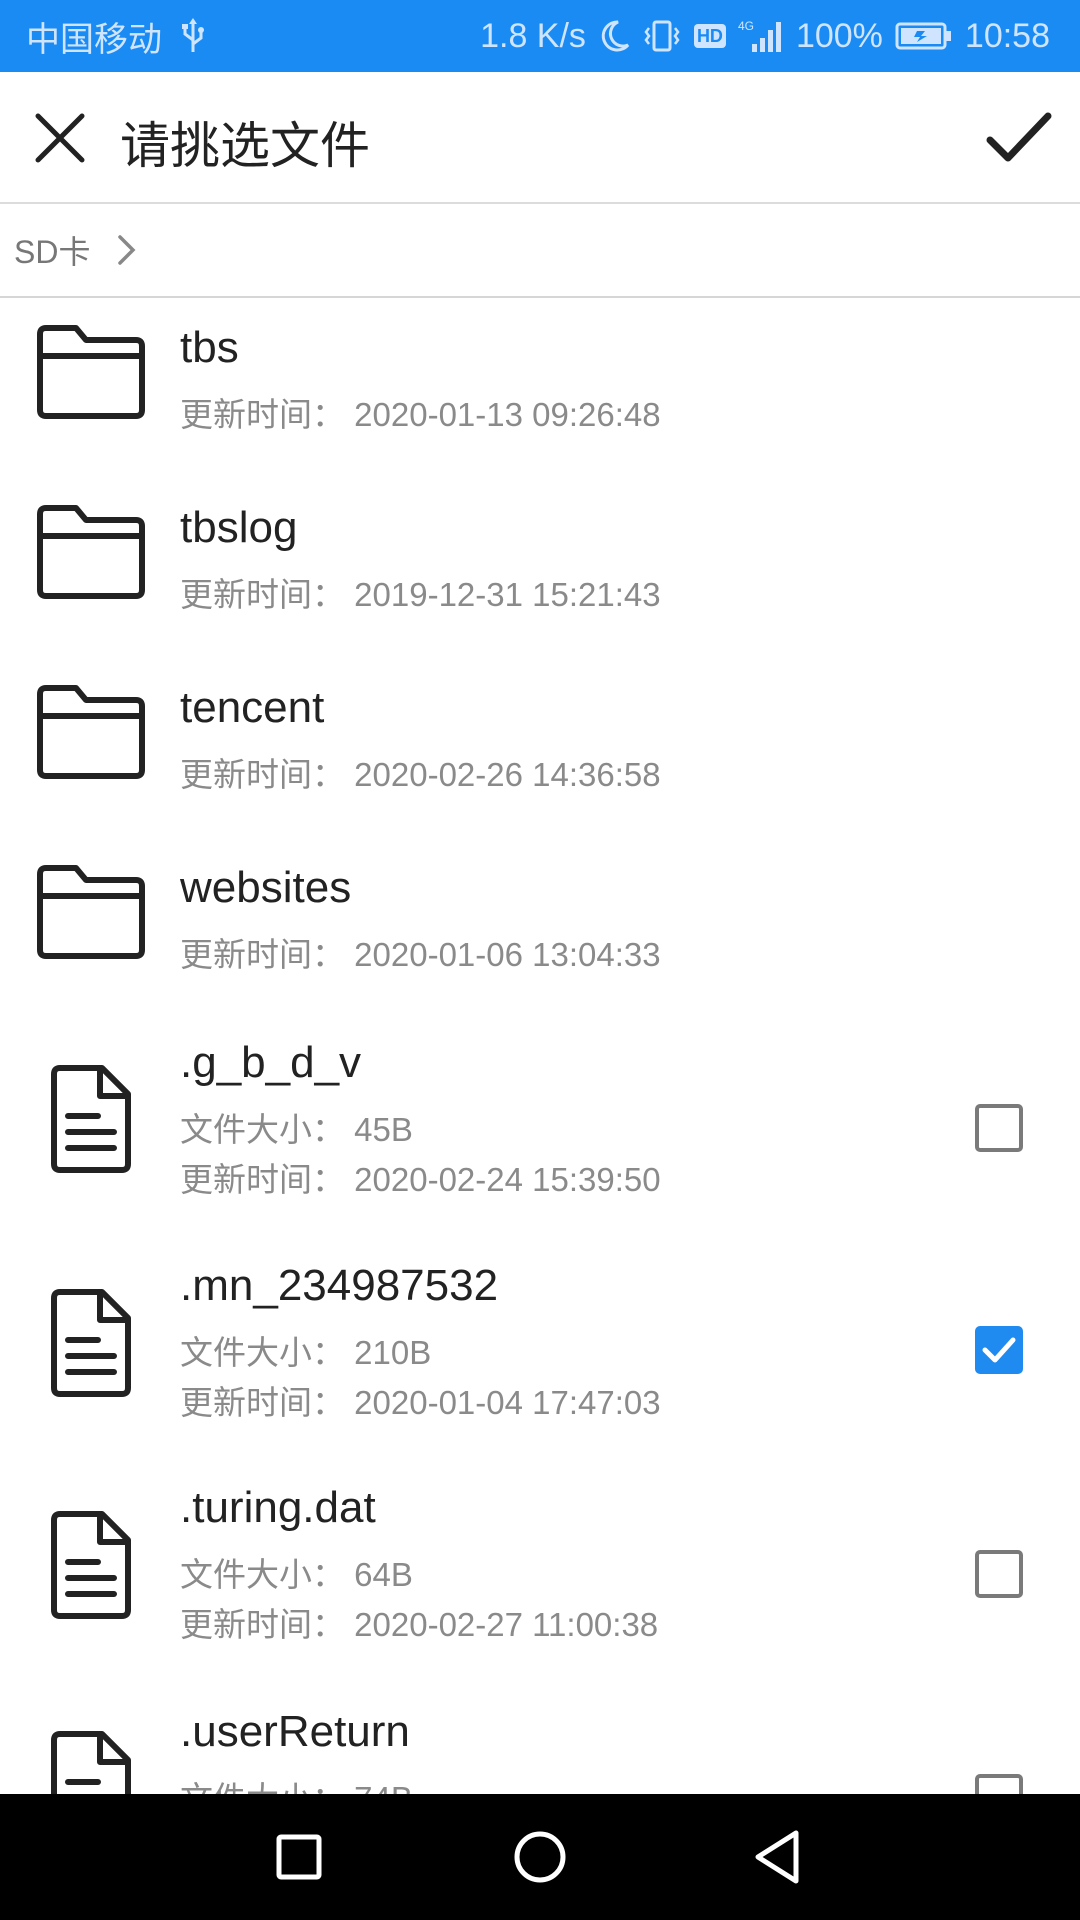 Image resolution: width=1080 pixels, height=1920 pixels. Describe the element at coordinates (252, 707) in the screenshot. I see `file-name: tencent` at that location.